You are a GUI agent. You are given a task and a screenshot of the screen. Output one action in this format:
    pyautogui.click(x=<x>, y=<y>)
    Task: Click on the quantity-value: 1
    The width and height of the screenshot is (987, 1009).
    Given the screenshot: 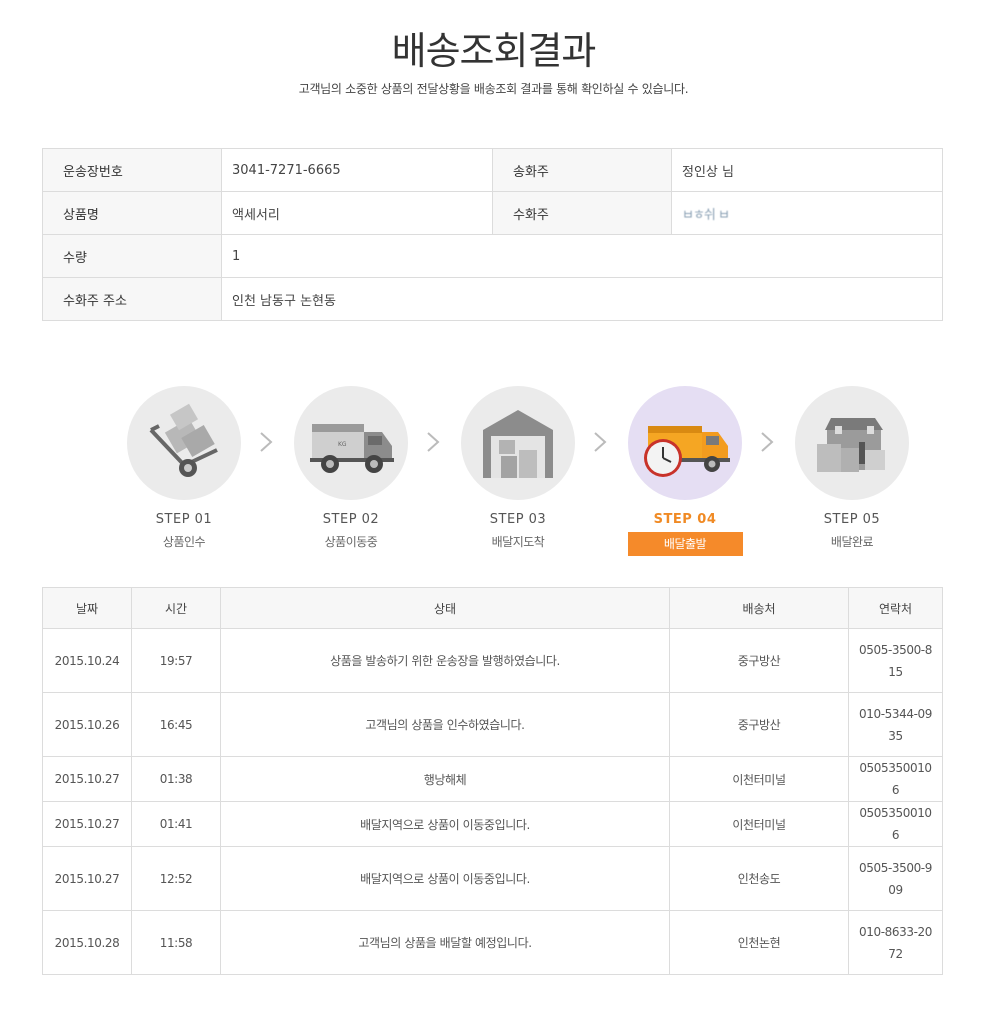 What is the action you would take?
    pyautogui.click(x=582, y=256)
    